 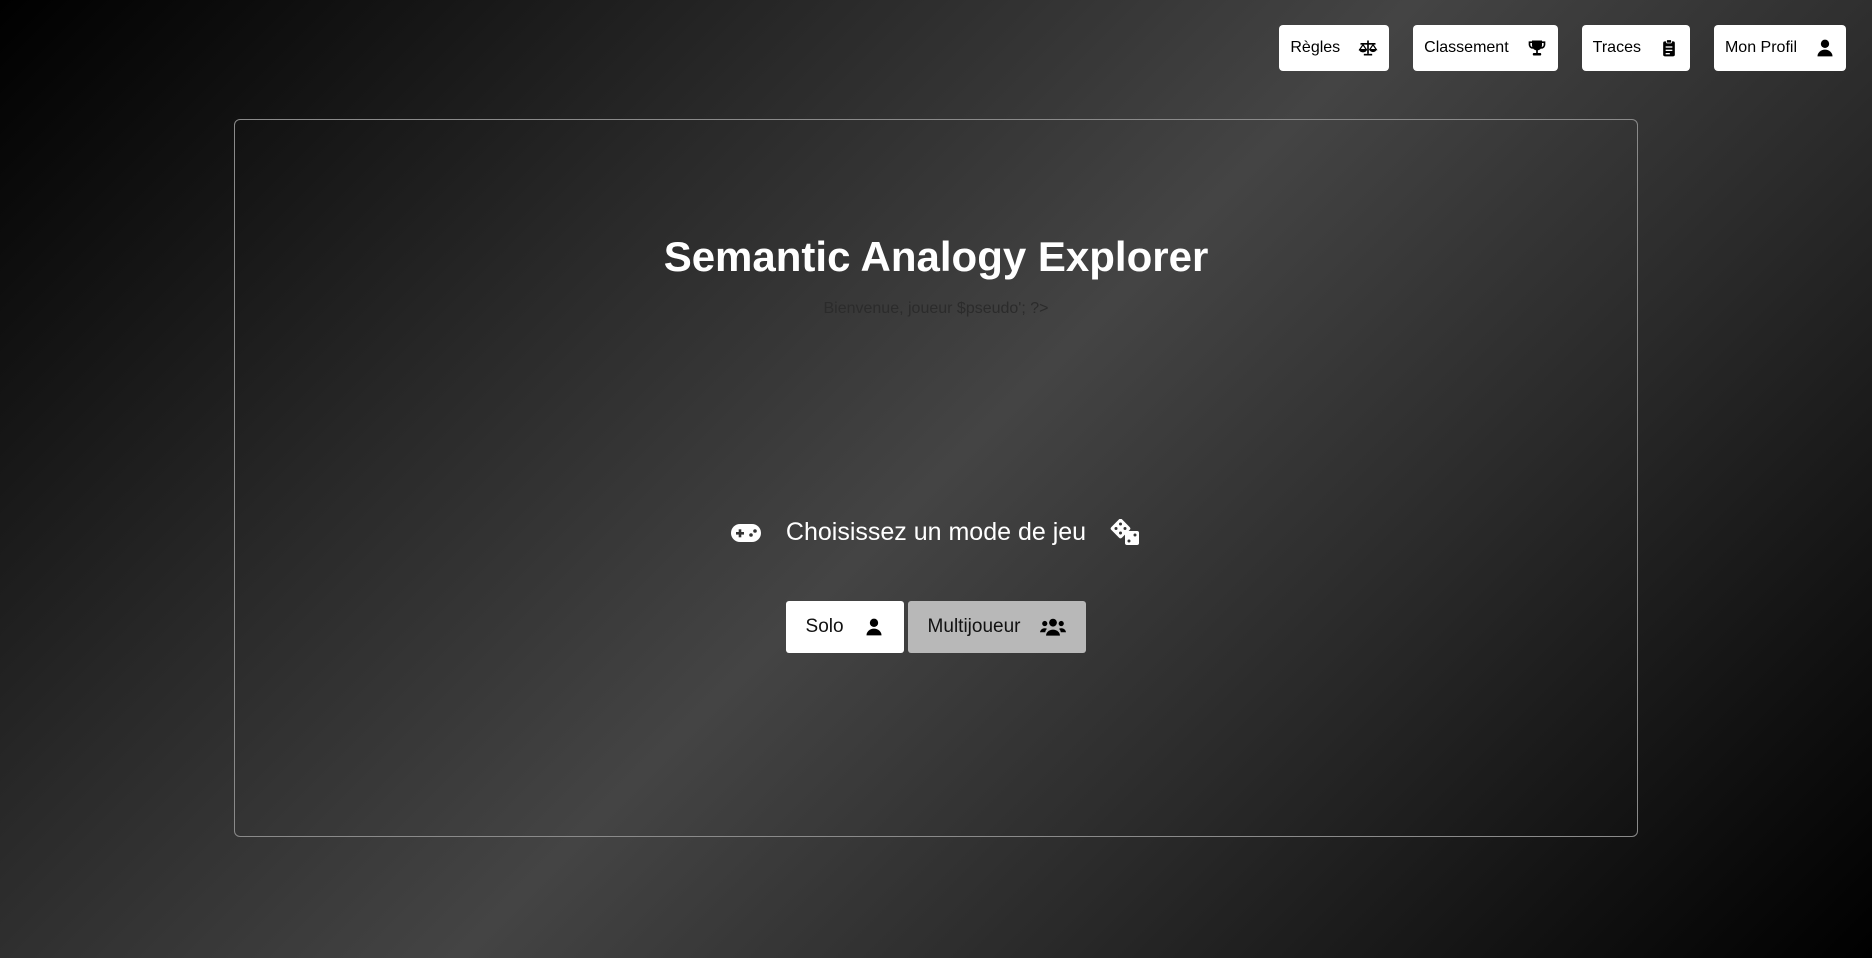 I want to click on welcome-message: Bienvenue, joueur $pseudo'; ?>, so click(x=936, y=308).